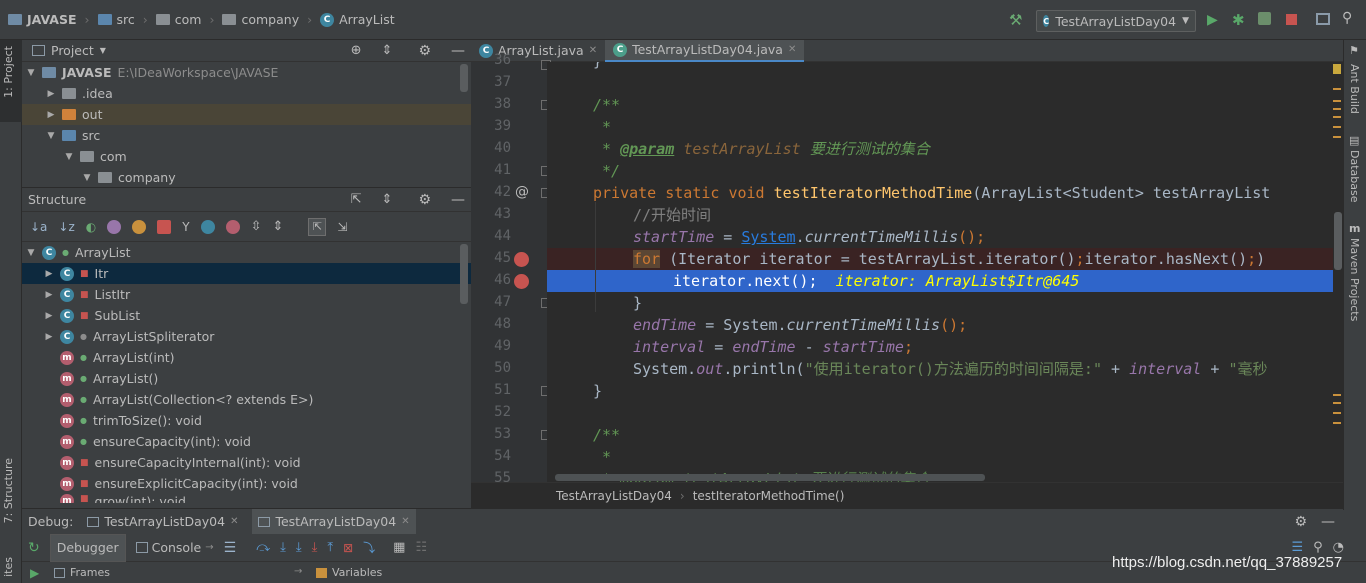 This screenshot has height=583, width=1366. What do you see at coordinates (103, 50) in the screenshot?
I see `chevron-down-icon: ▼` at bounding box center [103, 50].